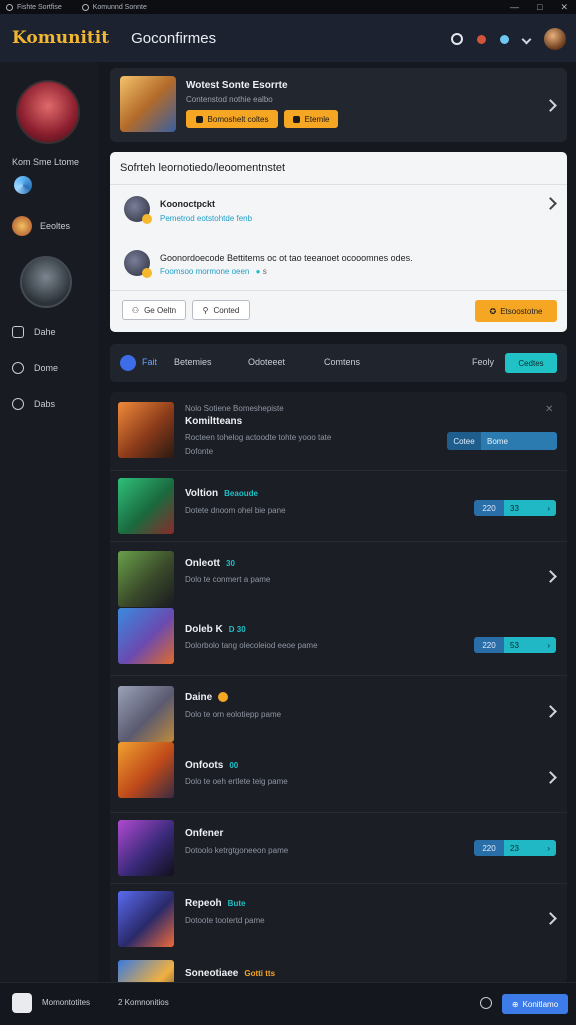 This screenshot has height=1025, width=576. What do you see at coordinates (530, 848) in the screenshot?
I see `pill-right: 23 ›` at bounding box center [530, 848].